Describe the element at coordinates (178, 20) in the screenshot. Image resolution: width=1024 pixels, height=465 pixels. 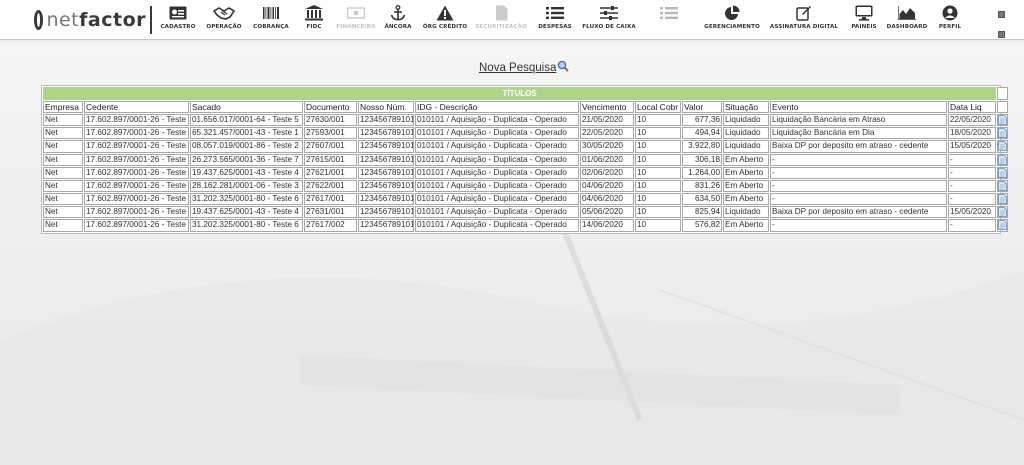
I see `menu-item-cadastro: CADASTRO` at that location.